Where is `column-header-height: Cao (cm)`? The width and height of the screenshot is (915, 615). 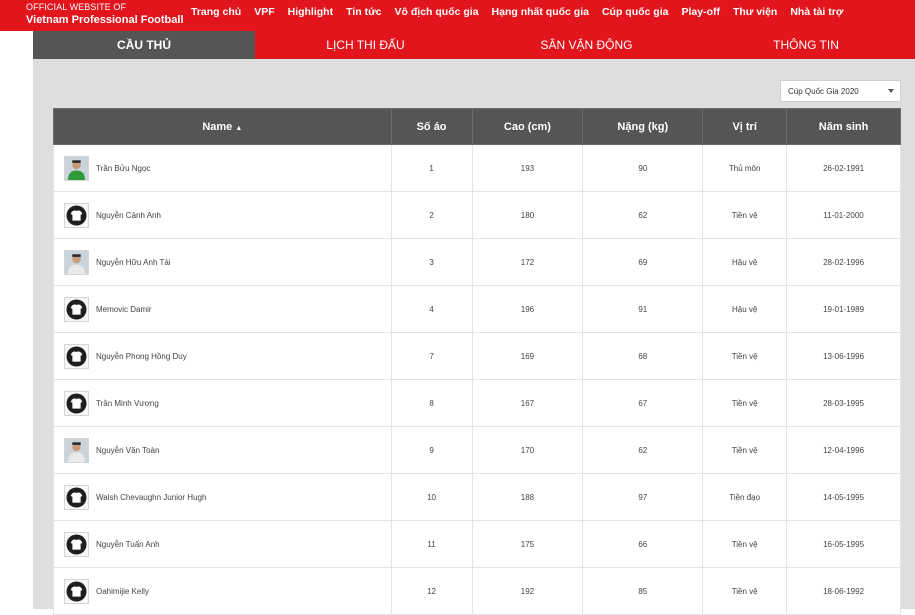
column-header-height: Cao (cm) is located at coordinates (527, 126).